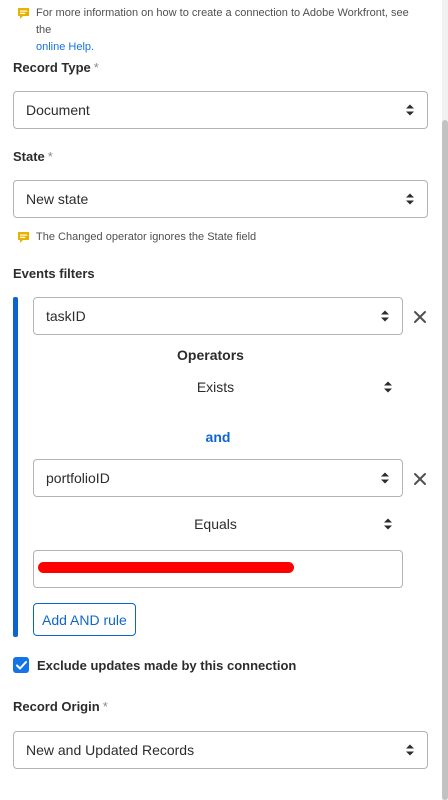 Image resolution: width=448 pixels, height=800 pixels. What do you see at coordinates (220, 750) in the screenshot?
I see `record-origin-select: New and Updated Records` at bounding box center [220, 750].